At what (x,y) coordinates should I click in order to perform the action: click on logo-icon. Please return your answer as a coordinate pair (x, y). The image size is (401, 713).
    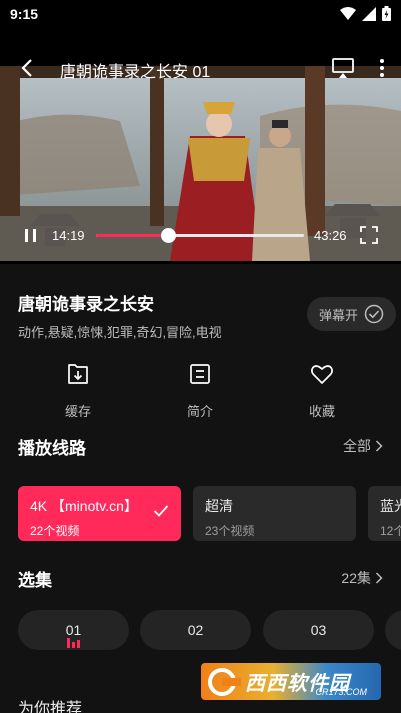
    Looking at the image, I should click on (224, 681).